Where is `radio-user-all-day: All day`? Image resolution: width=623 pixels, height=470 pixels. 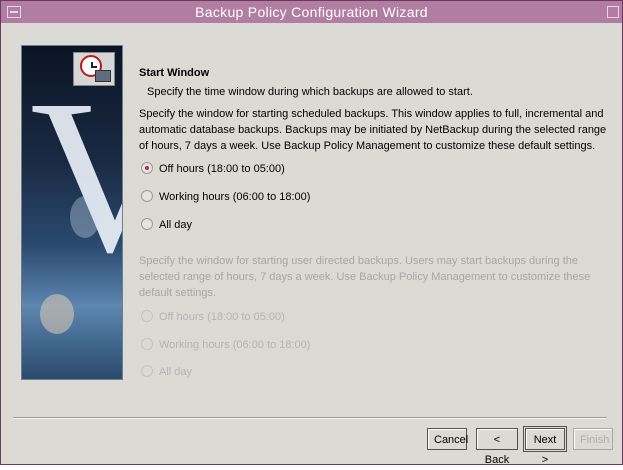 radio-user-all-day: All day is located at coordinates (166, 371).